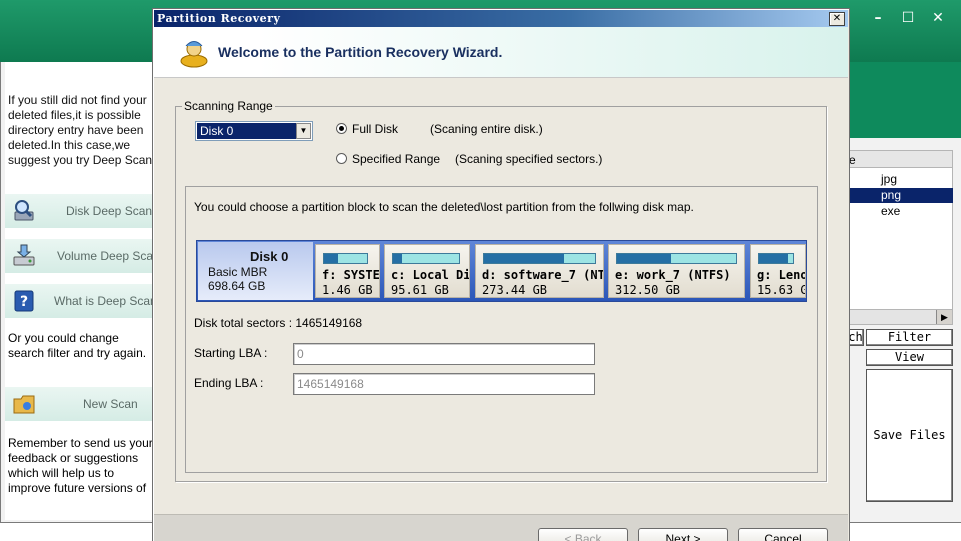 This screenshot has height=541, width=961. Describe the element at coordinates (109, 211) in the screenshot. I see `disk-deep-scan-label: Disk Deep Scan` at that location.